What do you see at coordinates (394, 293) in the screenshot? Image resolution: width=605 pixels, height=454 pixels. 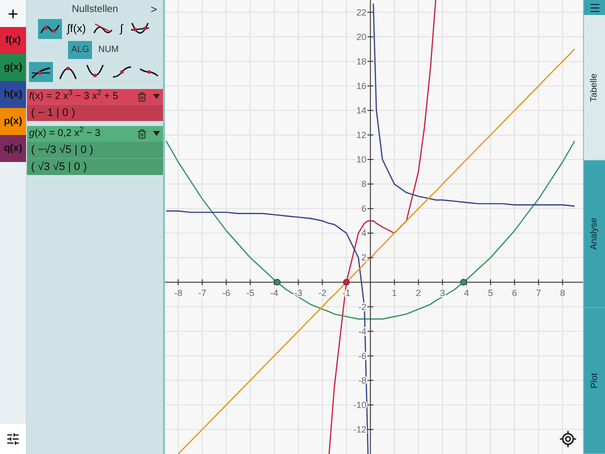 I see `x-tick-label: 1` at bounding box center [394, 293].